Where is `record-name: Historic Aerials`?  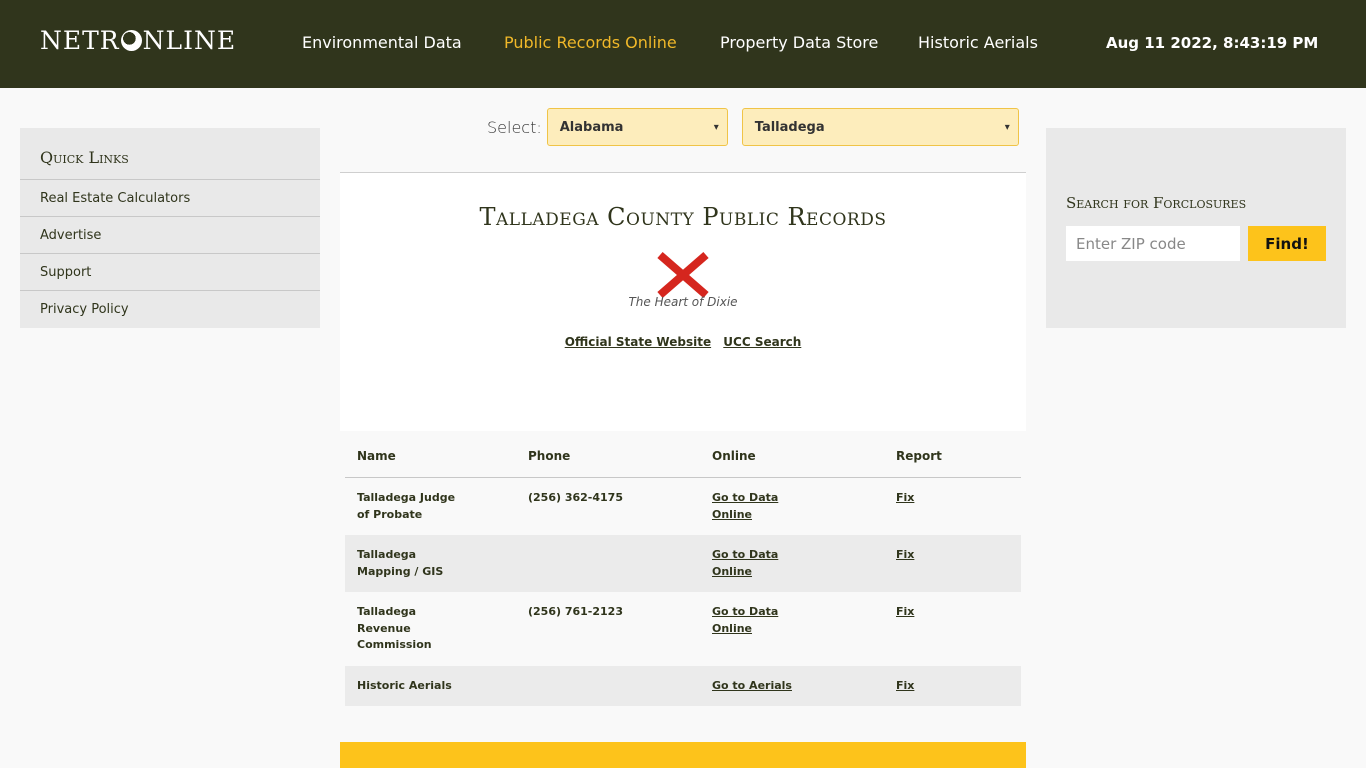 record-name: Historic Aerials is located at coordinates (404, 685).